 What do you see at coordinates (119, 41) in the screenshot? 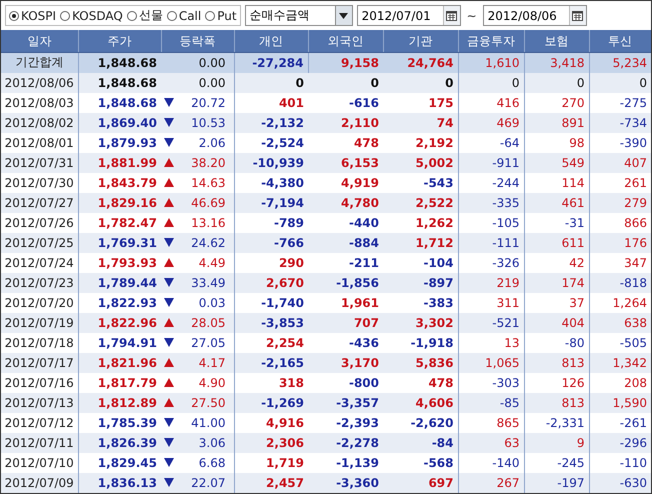
I see `column-header: 주가` at bounding box center [119, 41].